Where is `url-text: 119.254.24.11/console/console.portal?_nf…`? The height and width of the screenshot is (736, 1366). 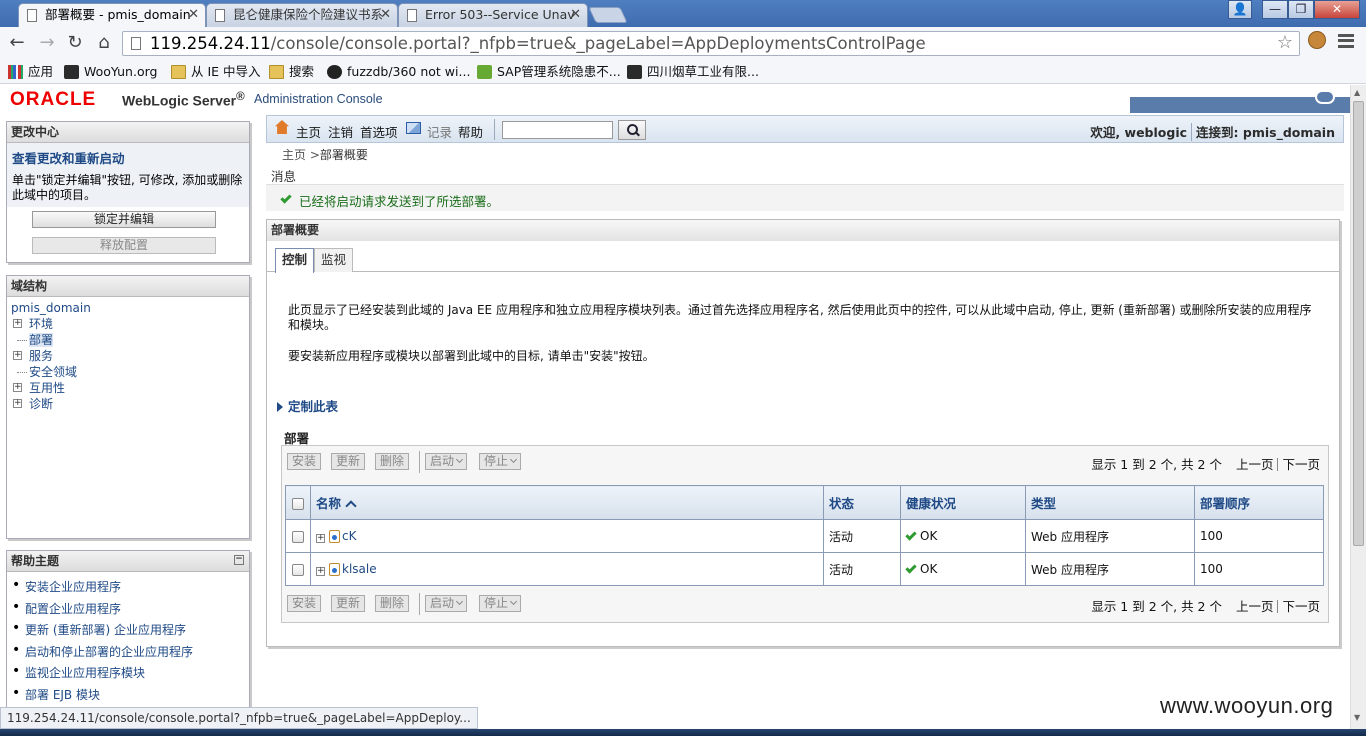 url-text: 119.254.24.11/console/console.portal?_nf… is located at coordinates (538, 43).